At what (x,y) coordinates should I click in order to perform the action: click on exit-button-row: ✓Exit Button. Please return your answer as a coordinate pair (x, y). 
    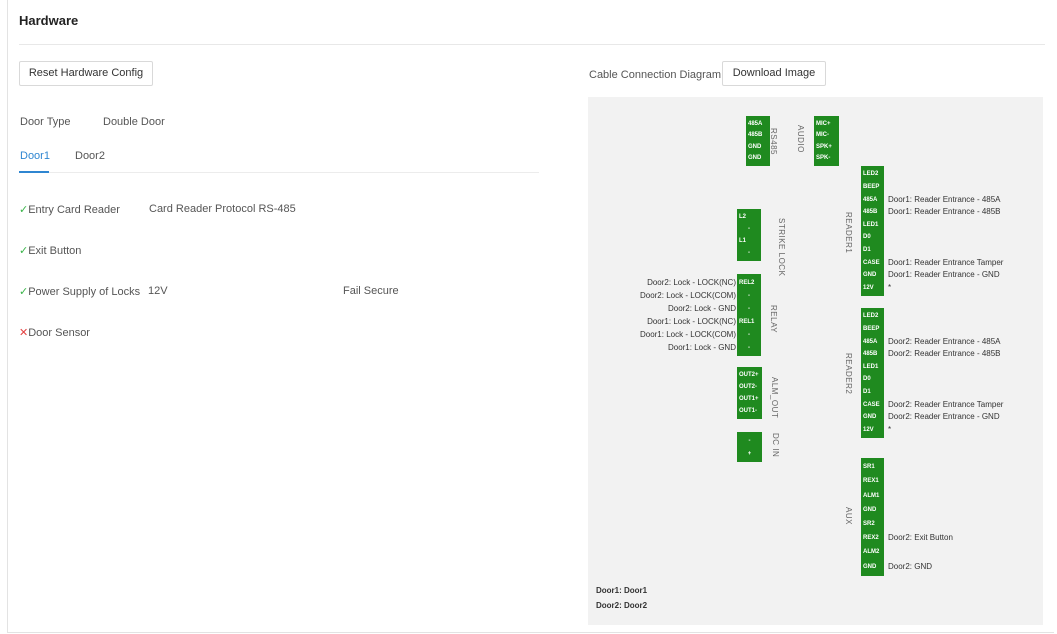
    Looking at the image, I should click on (50, 250).